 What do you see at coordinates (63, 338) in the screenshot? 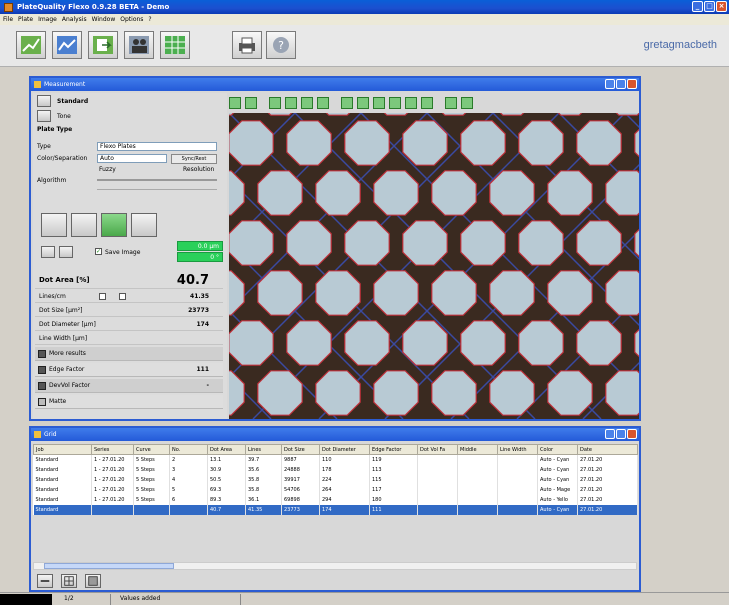
I see `line-width-label: Line Width [μm]` at bounding box center [63, 338].